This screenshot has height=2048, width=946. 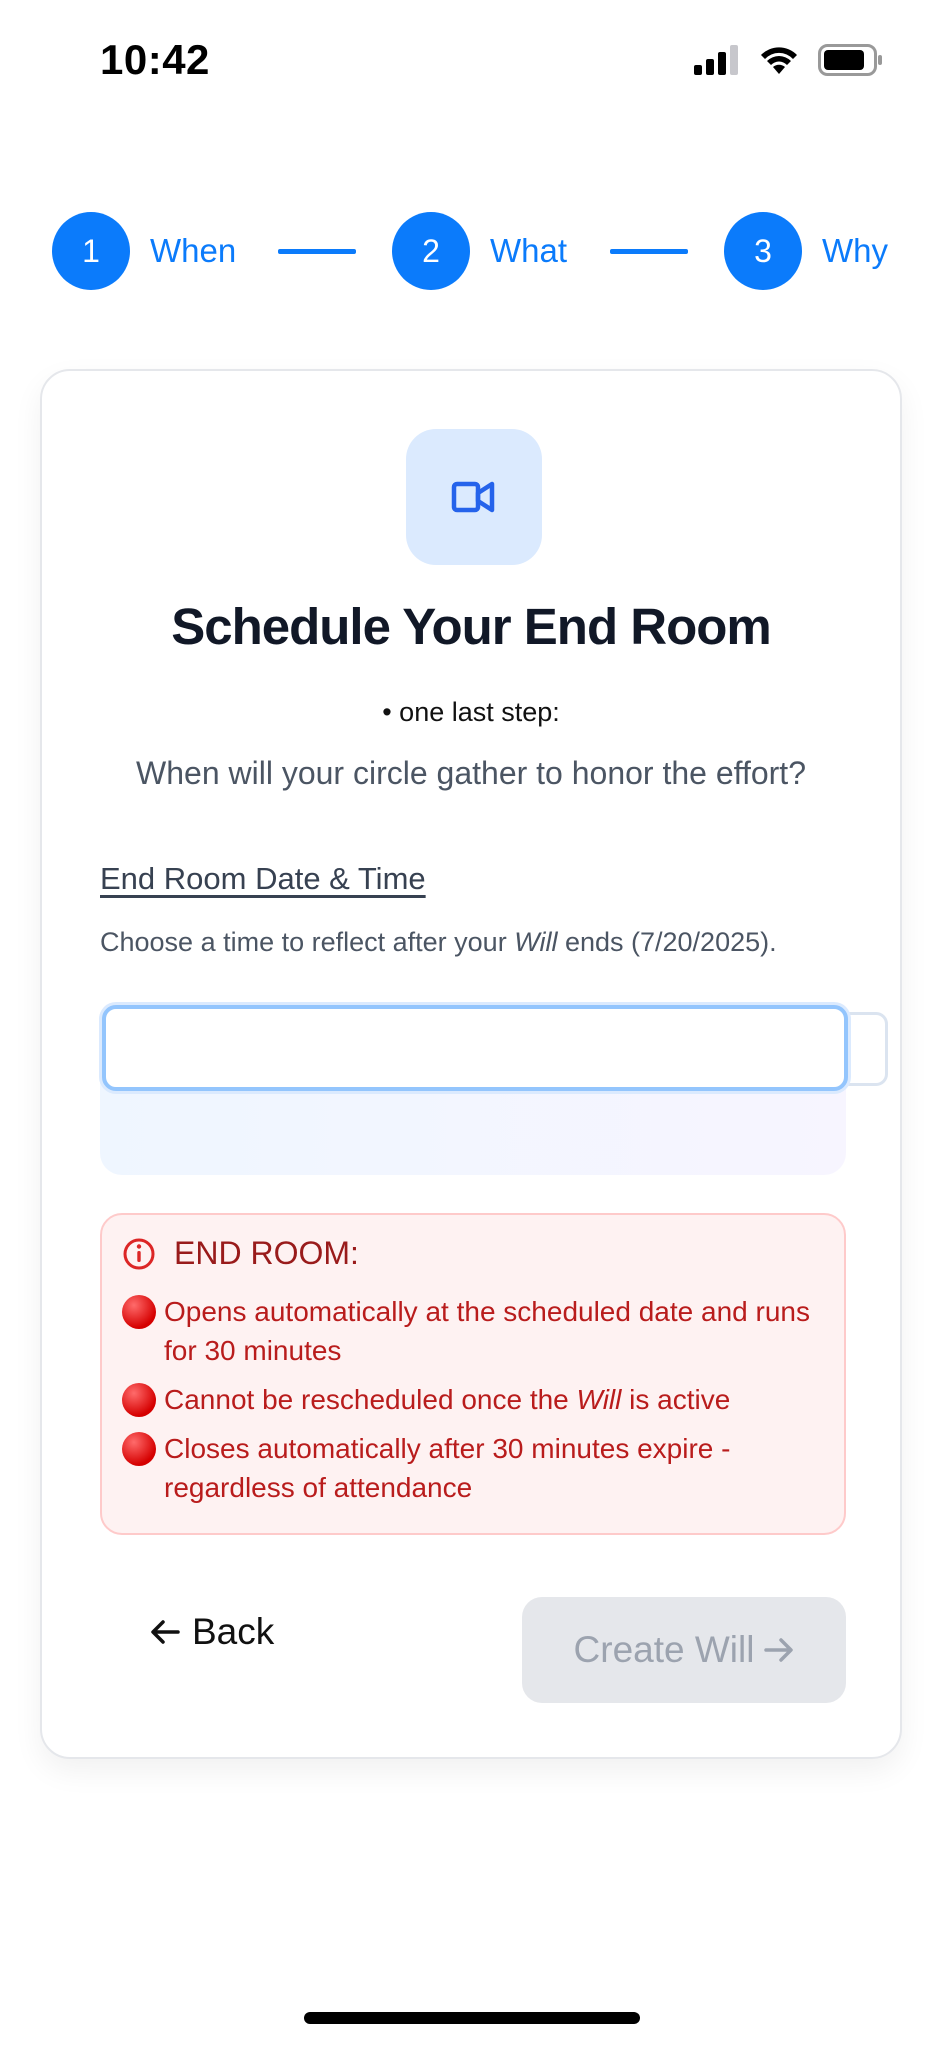 I want to click on warning-title: END ROOM:, so click(x=266, y=1253).